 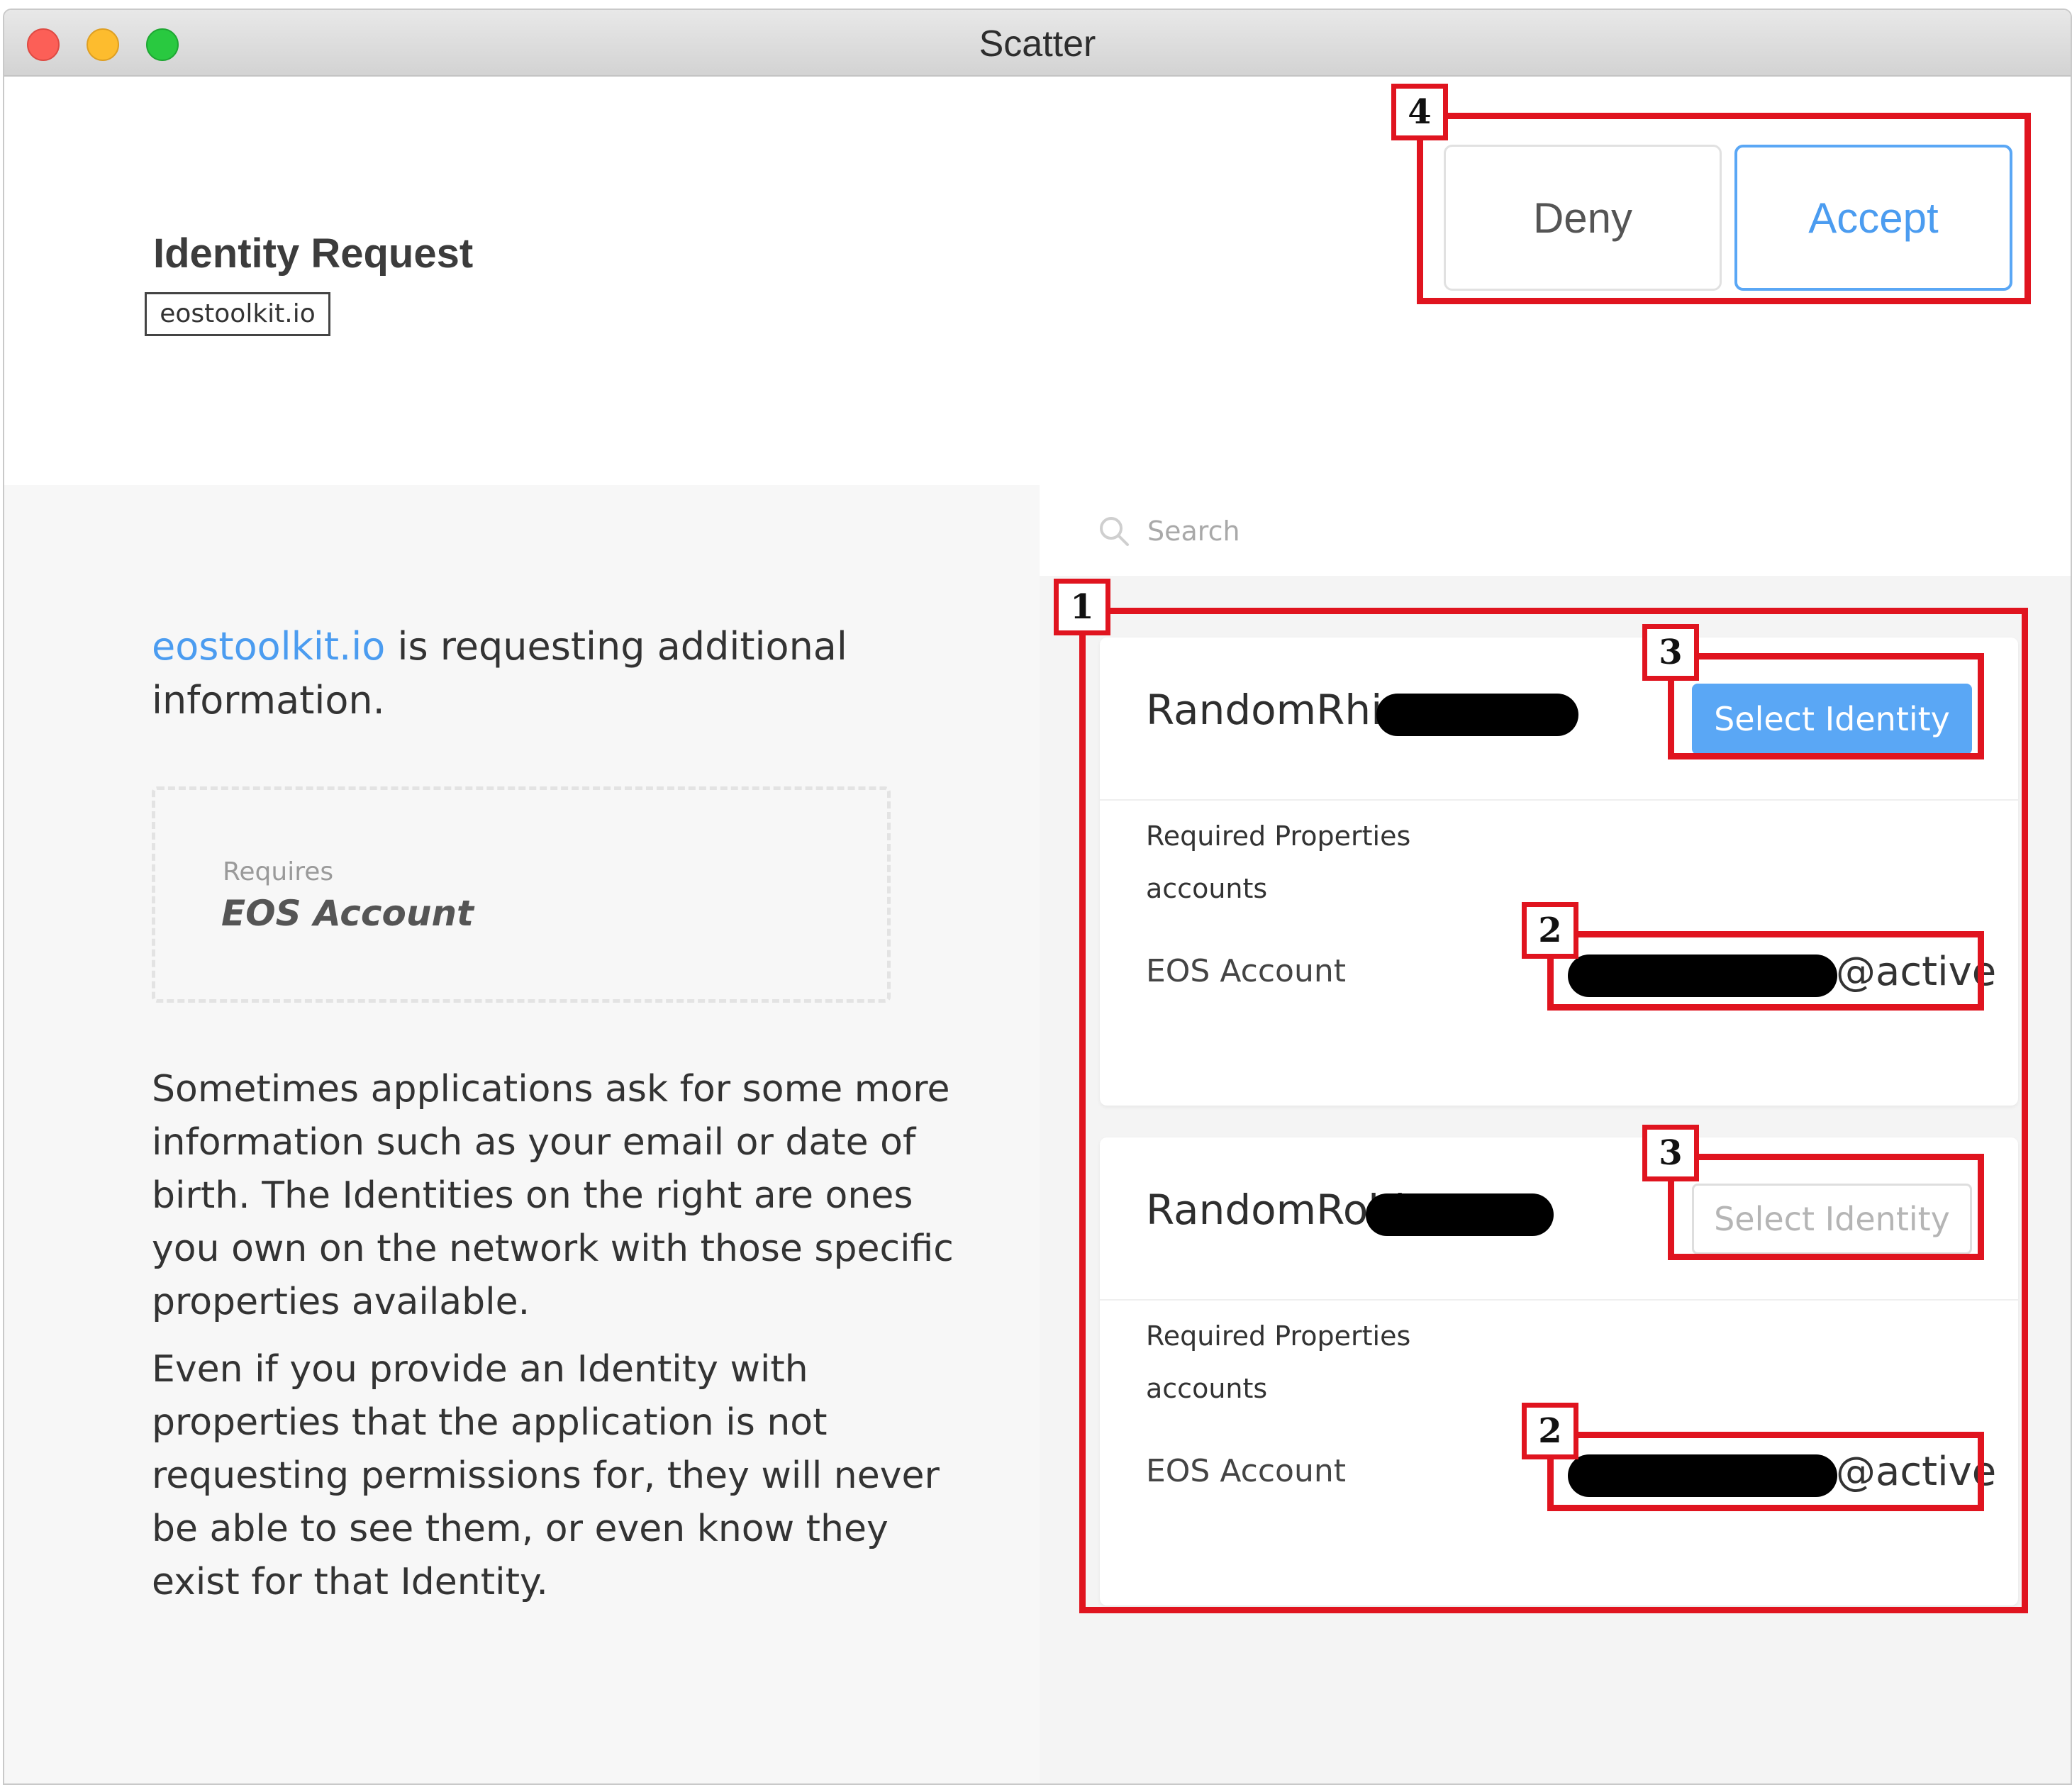 I want to click on page-title: Identity Request, so click(x=313, y=253).